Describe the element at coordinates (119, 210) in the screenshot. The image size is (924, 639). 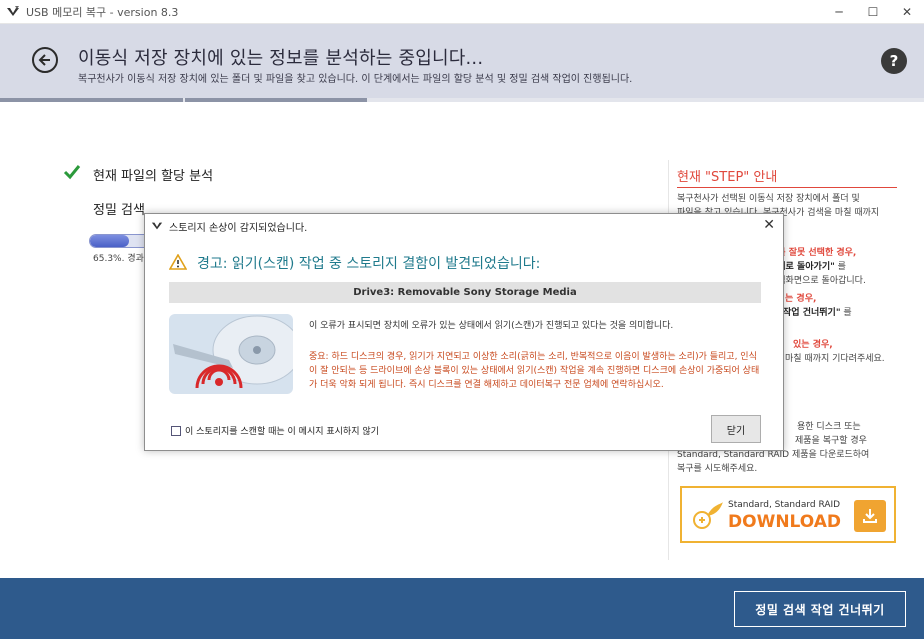
I see `task-deep-scan: 정밀 검색` at that location.